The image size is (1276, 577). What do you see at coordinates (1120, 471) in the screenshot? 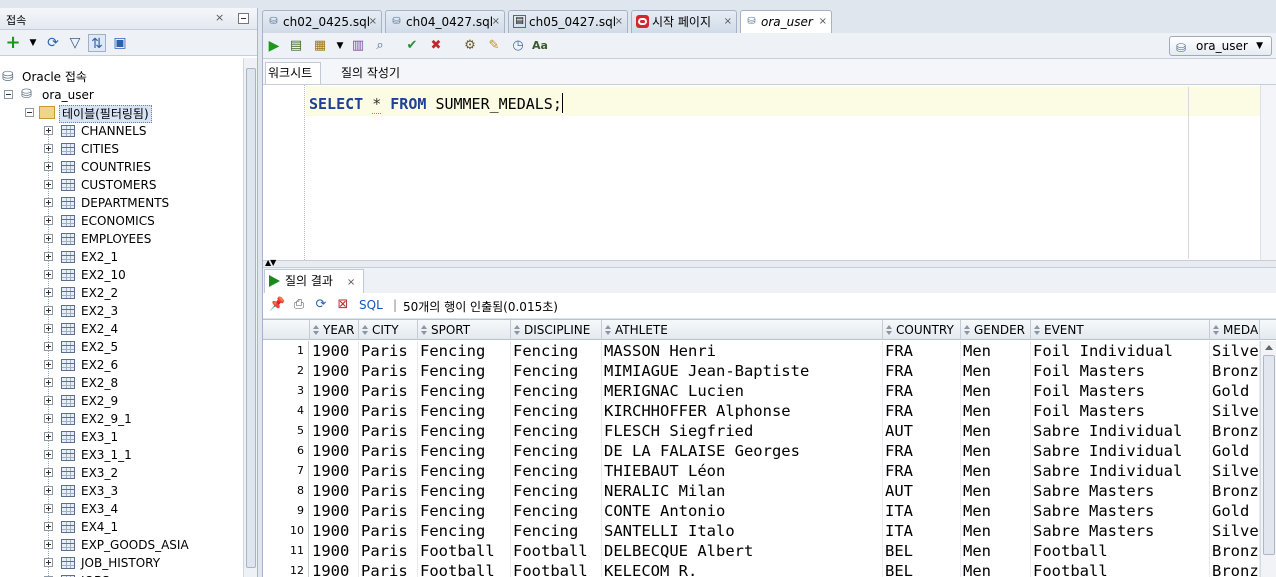
I see `table-cell: Sabre Individual` at bounding box center [1120, 471].